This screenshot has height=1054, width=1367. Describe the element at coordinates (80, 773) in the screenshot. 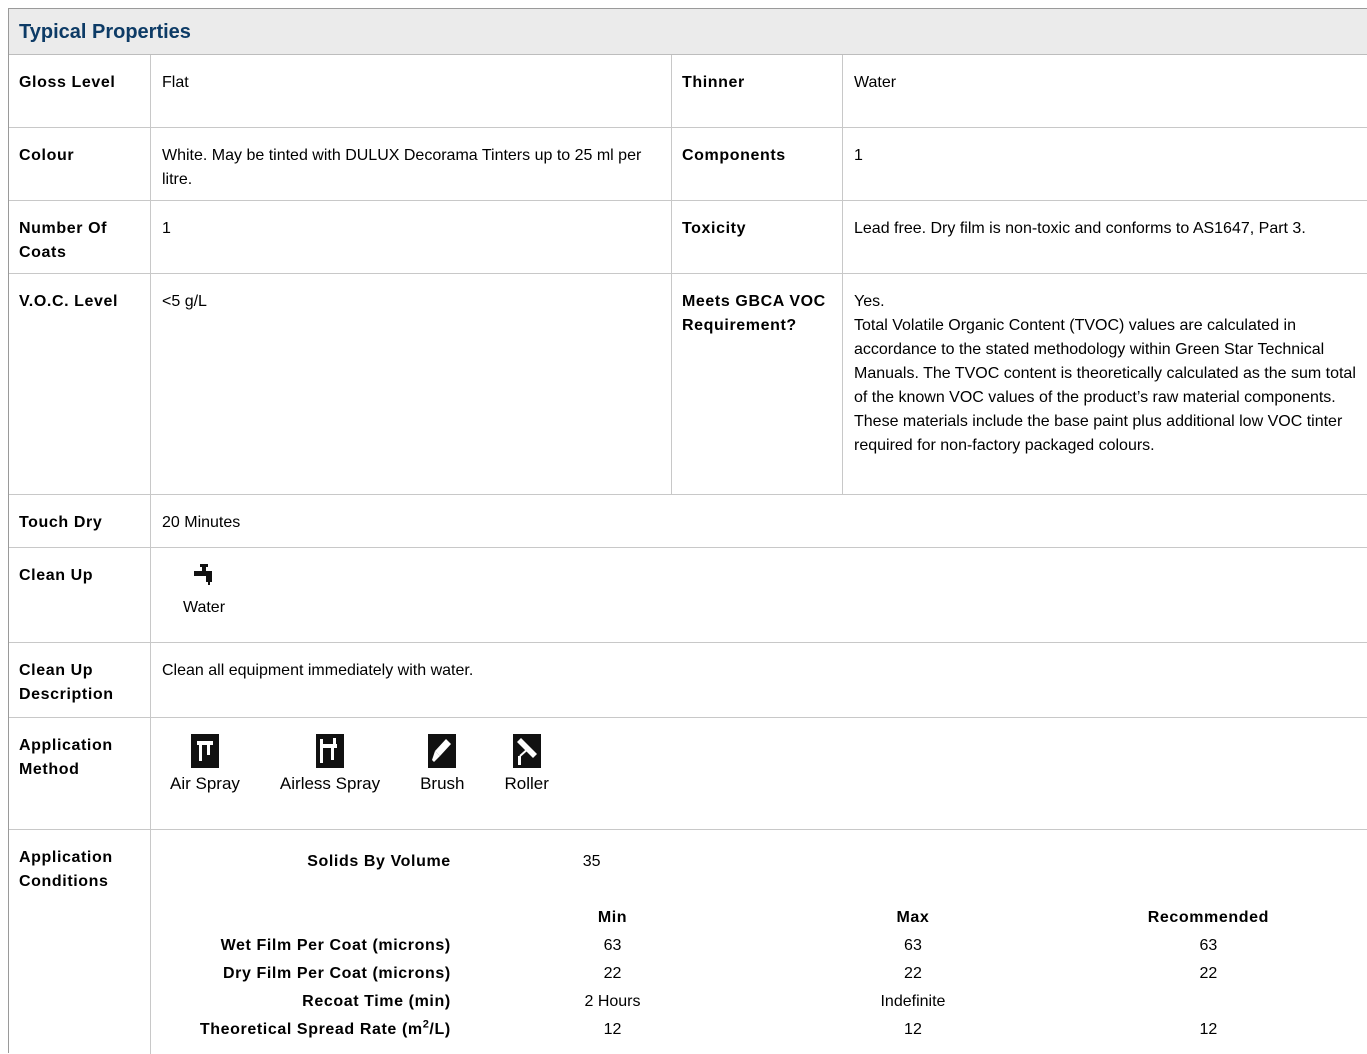

I see `application-method-label: Application Method` at that location.